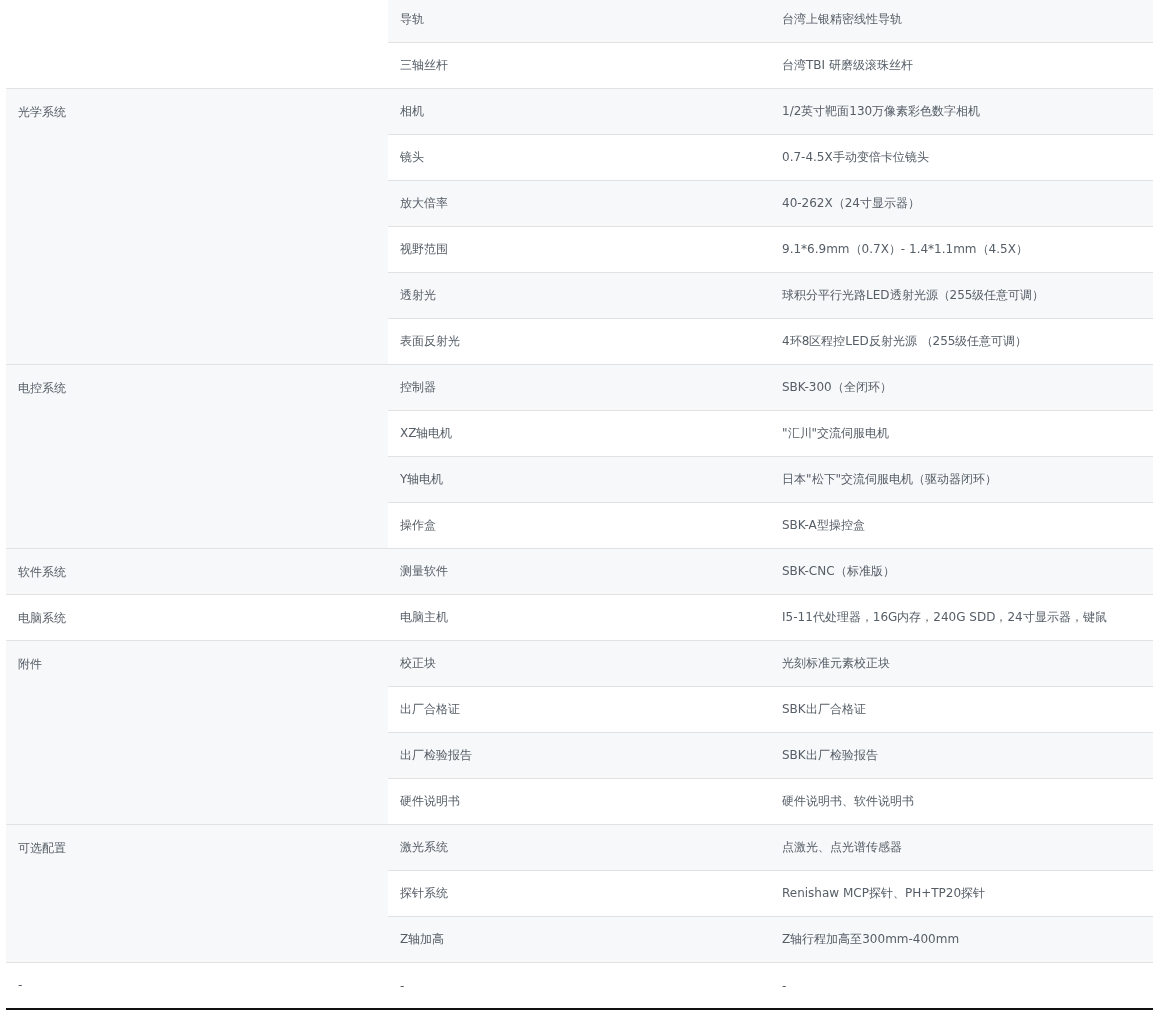  What do you see at coordinates (426, 433) in the screenshot?
I see `spec-name: XZ轴电机` at bounding box center [426, 433].